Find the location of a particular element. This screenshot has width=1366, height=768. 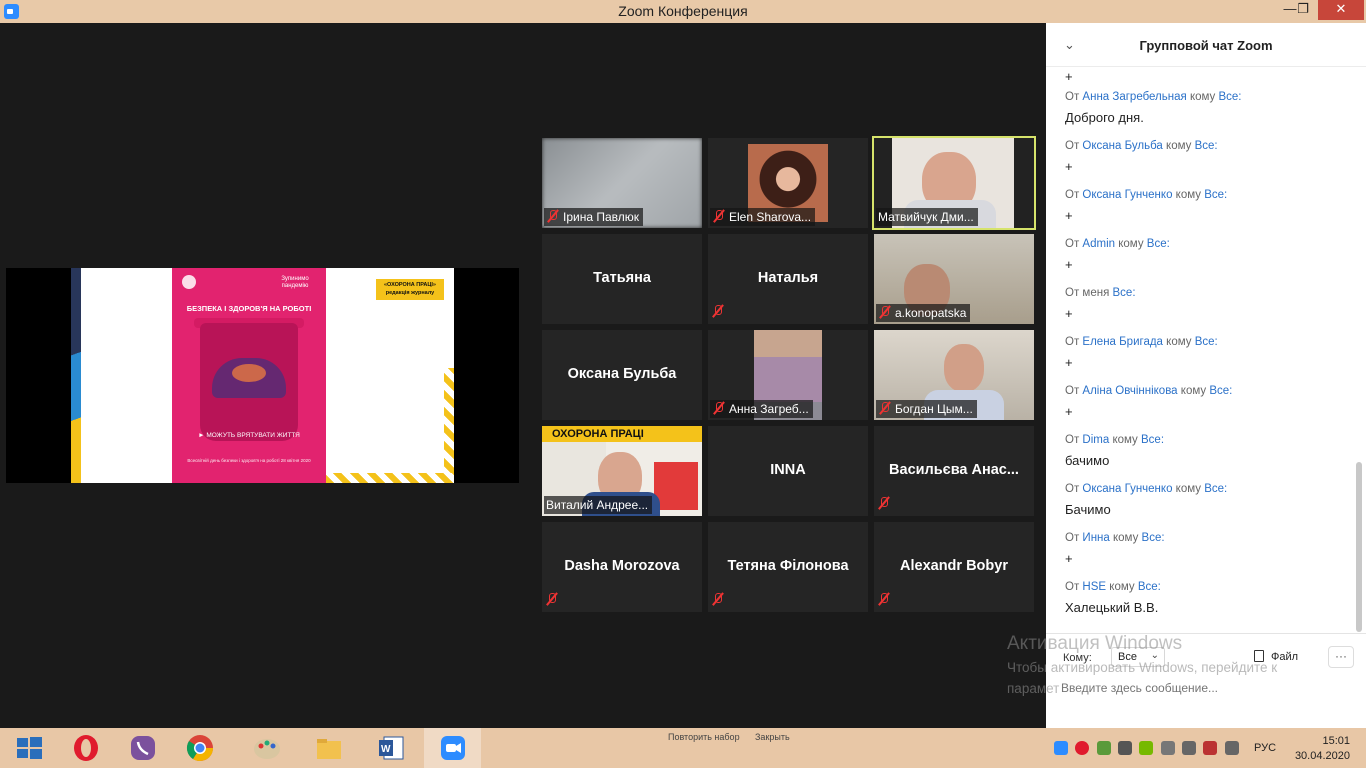

system-tray is located at coordinates (1148, 747).